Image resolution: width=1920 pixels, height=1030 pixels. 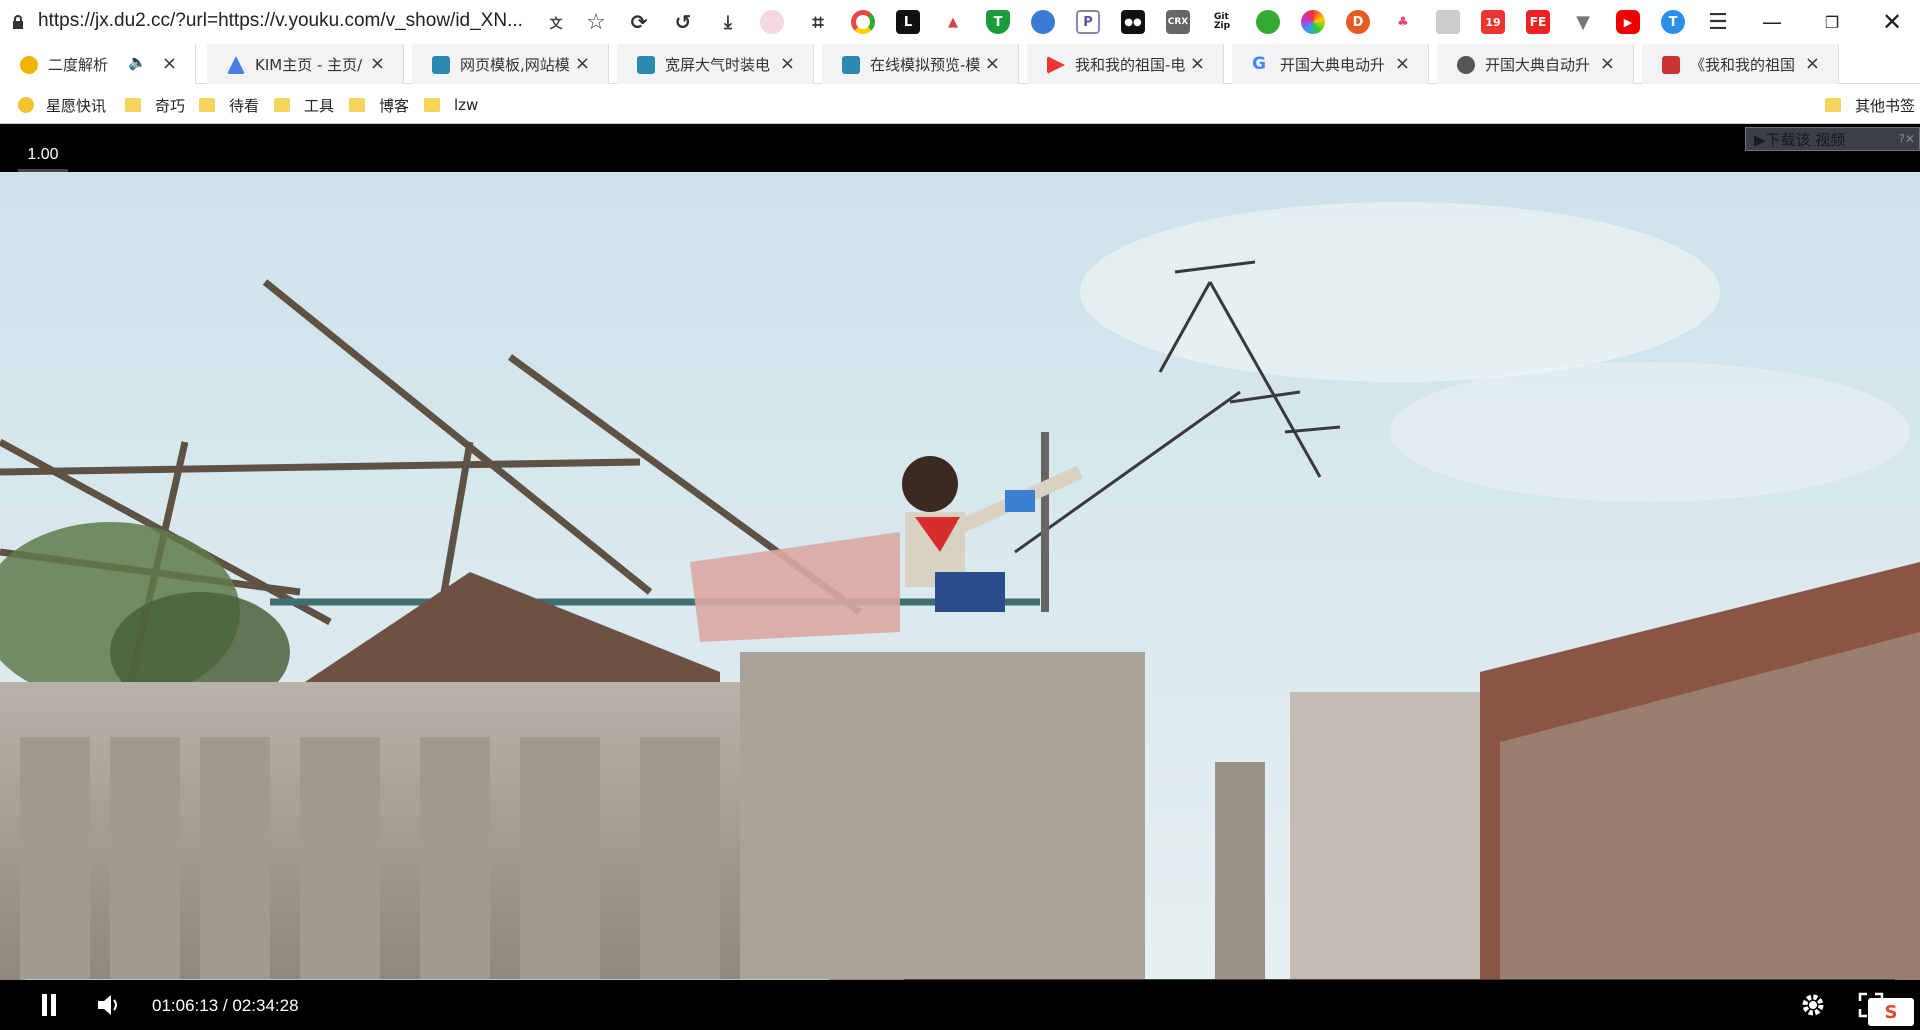 I want to click on tab-3: 宽屏大气时装电 ×, so click(x=715, y=64).